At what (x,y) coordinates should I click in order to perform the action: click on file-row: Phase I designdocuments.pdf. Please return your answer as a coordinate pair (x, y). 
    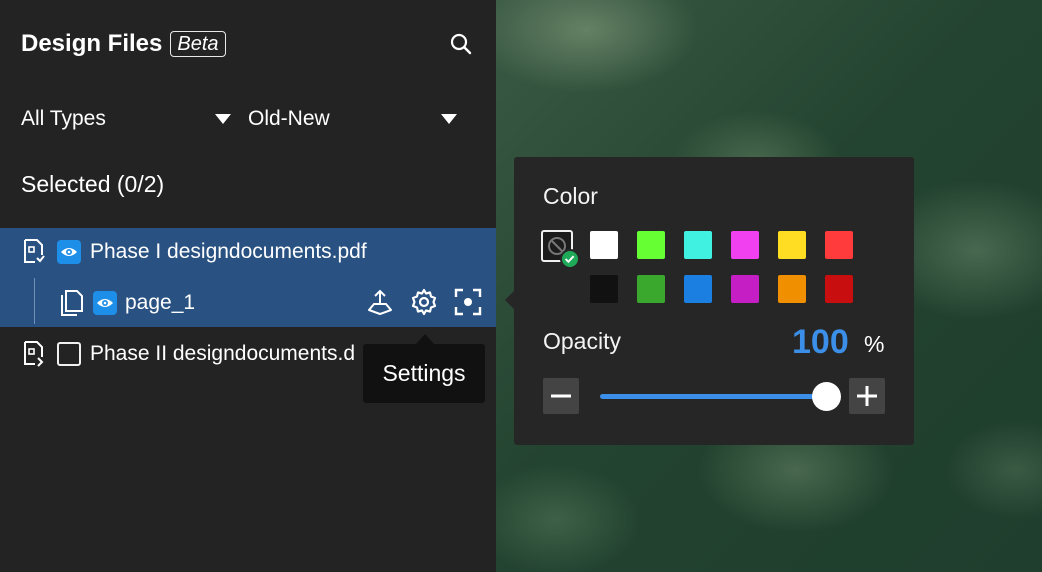
    Looking at the image, I should click on (194, 252).